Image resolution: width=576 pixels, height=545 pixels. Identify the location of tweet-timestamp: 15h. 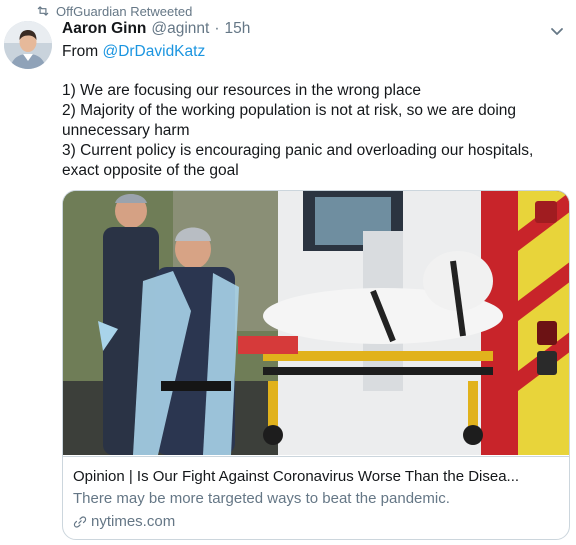
(238, 29).